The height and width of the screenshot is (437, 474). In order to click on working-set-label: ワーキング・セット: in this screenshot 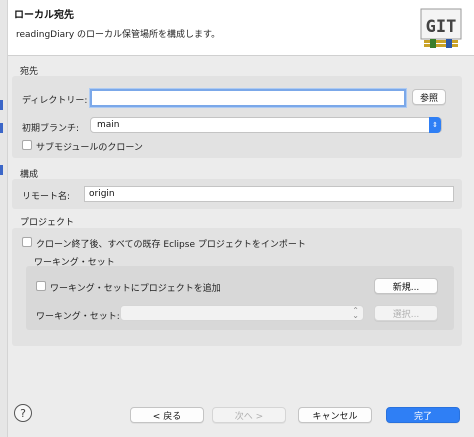, I will do `click(78, 317)`.